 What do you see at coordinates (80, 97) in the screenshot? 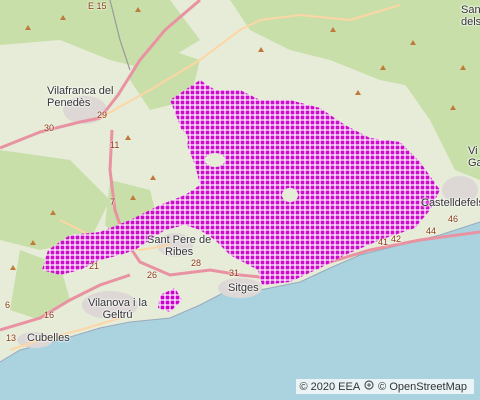
I see `place-label-vilafranca: Vilafranca del Penedès` at bounding box center [80, 97].